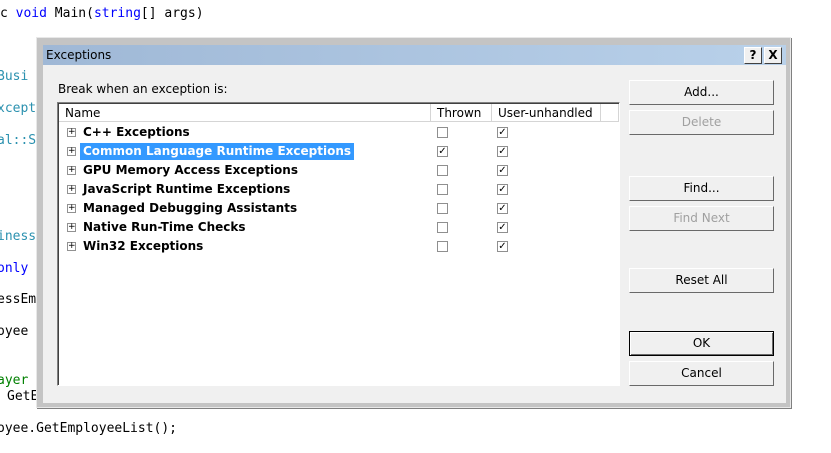 The width and height of the screenshot is (831, 453). What do you see at coordinates (773, 55) in the screenshot?
I see `close-button: X` at bounding box center [773, 55].